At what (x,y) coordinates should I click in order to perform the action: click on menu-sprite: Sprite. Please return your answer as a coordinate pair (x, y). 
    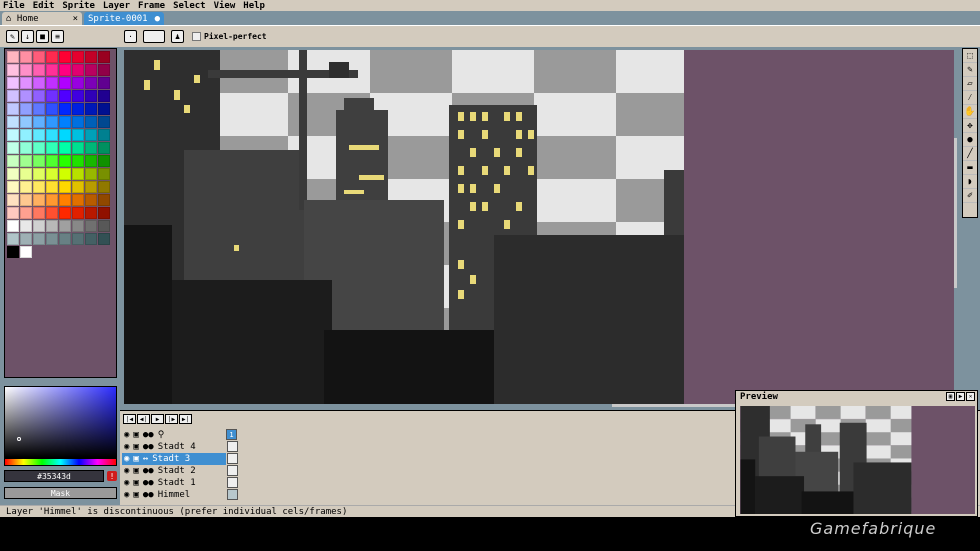
    Looking at the image, I should click on (78, 6).